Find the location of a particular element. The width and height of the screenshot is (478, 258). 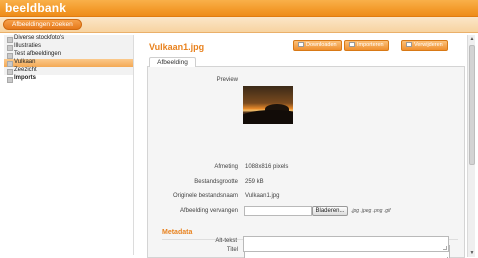

import-button-label: Importeren is located at coordinates (370, 45).